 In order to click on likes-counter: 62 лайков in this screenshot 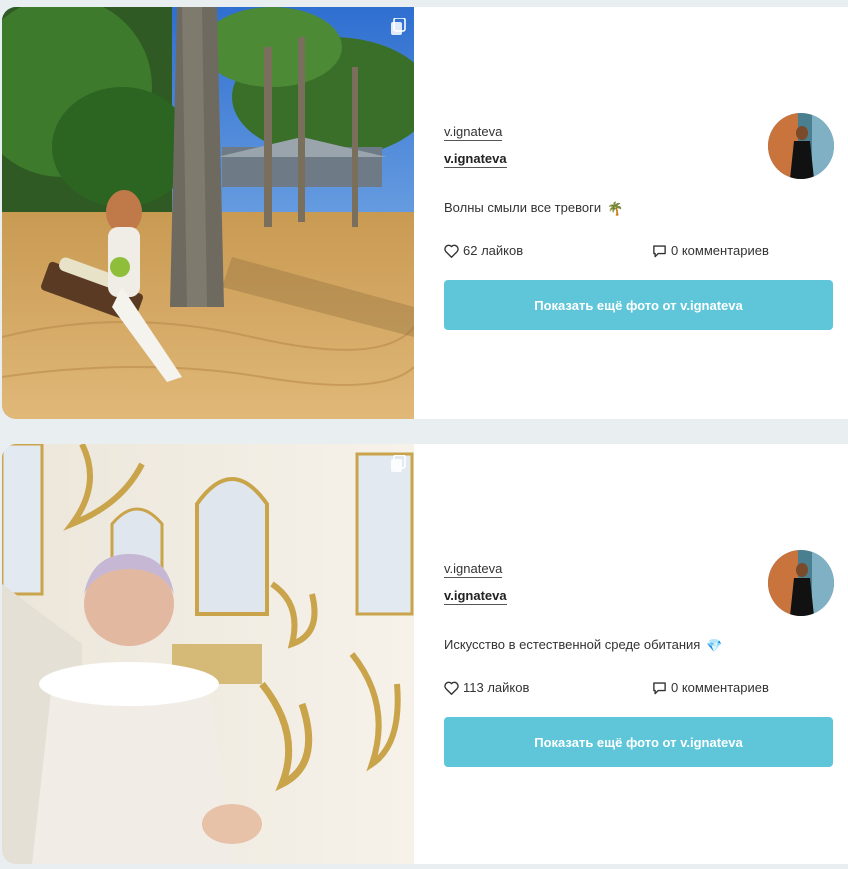, I will do `click(483, 250)`.